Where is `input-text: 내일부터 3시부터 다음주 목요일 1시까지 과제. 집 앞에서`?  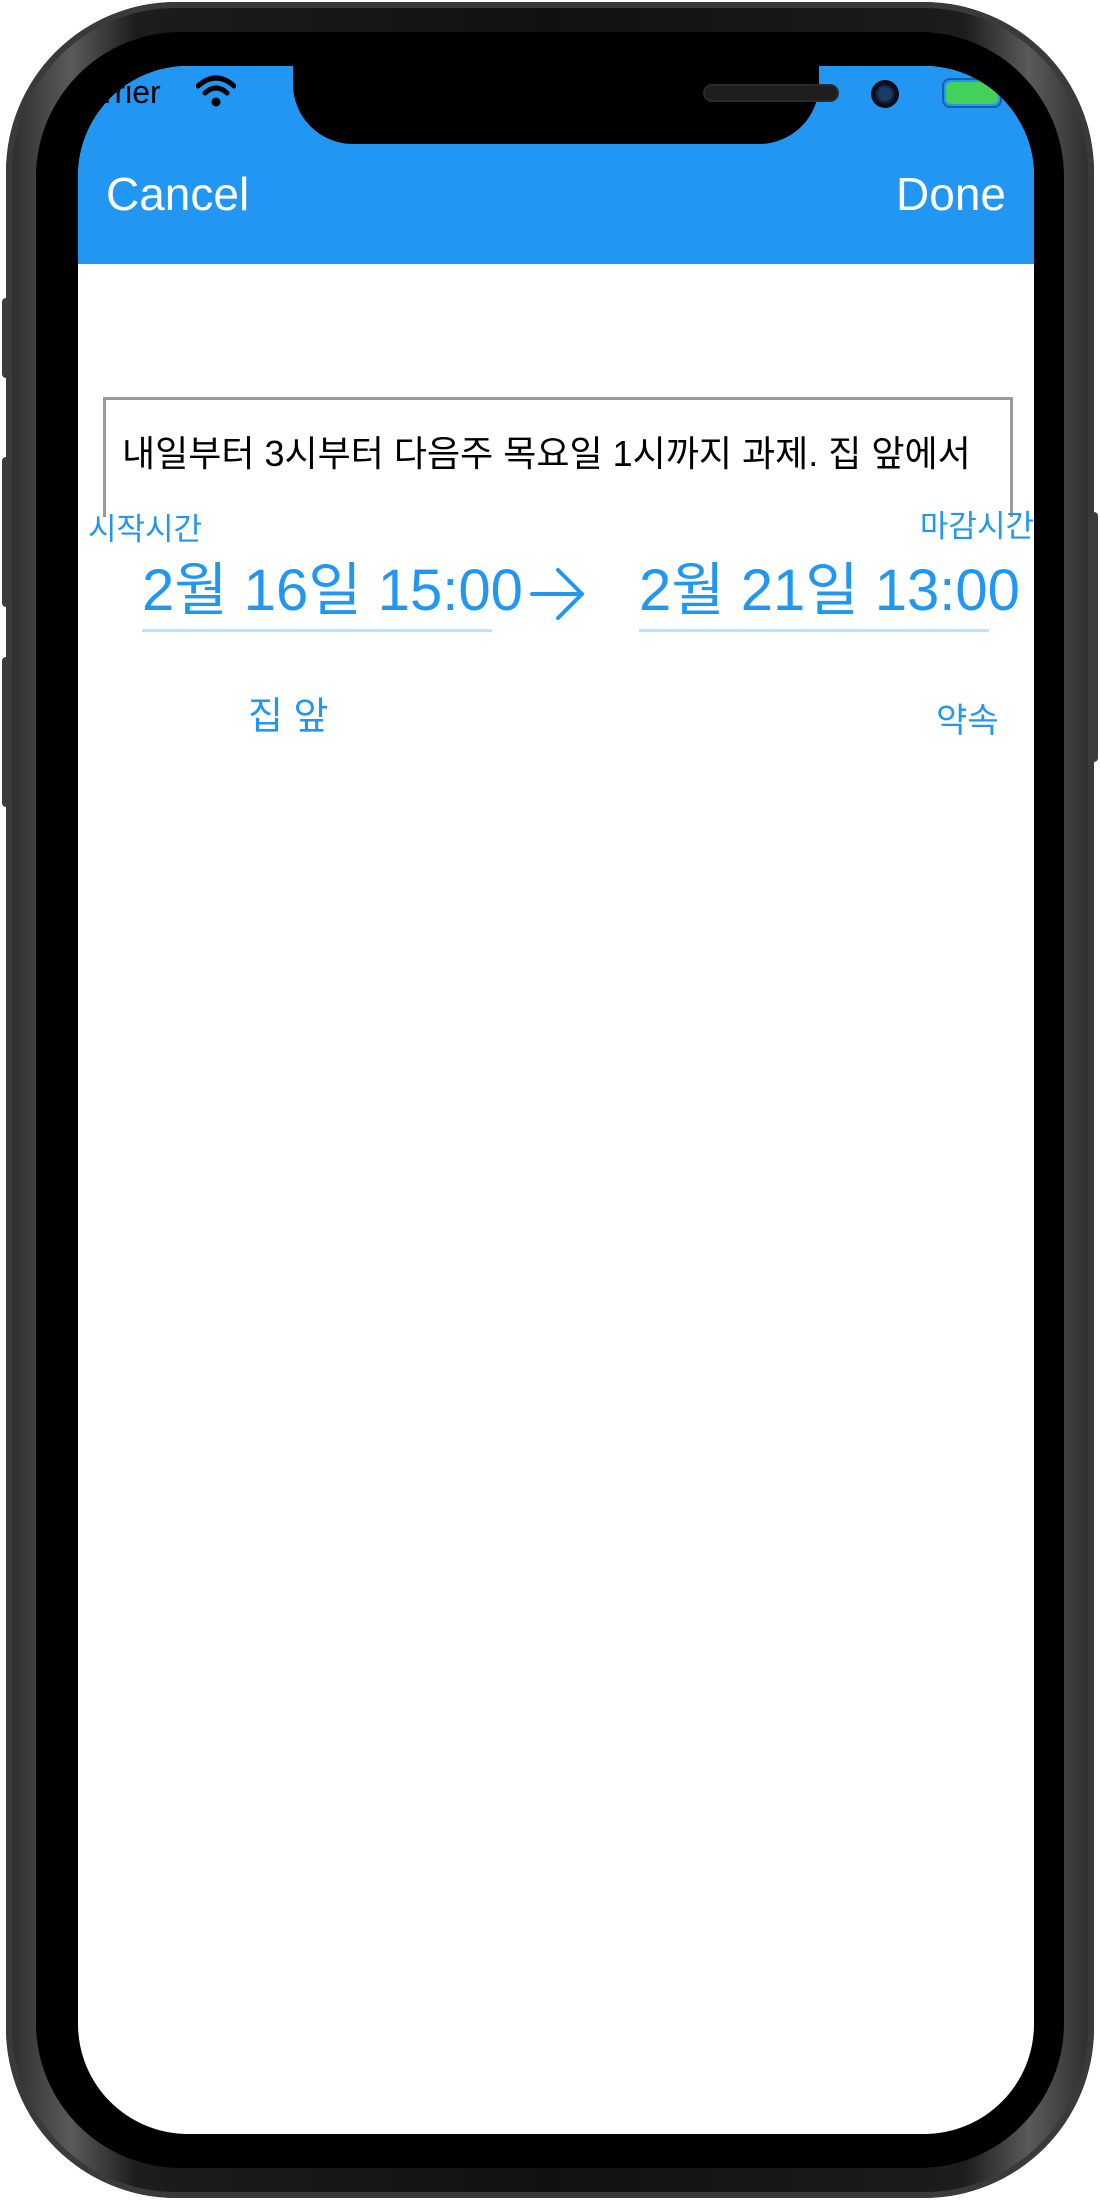
input-text: 내일부터 3시부터 다음주 목요일 1시까지 과제. 집 앞에서 is located at coordinates (546, 453).